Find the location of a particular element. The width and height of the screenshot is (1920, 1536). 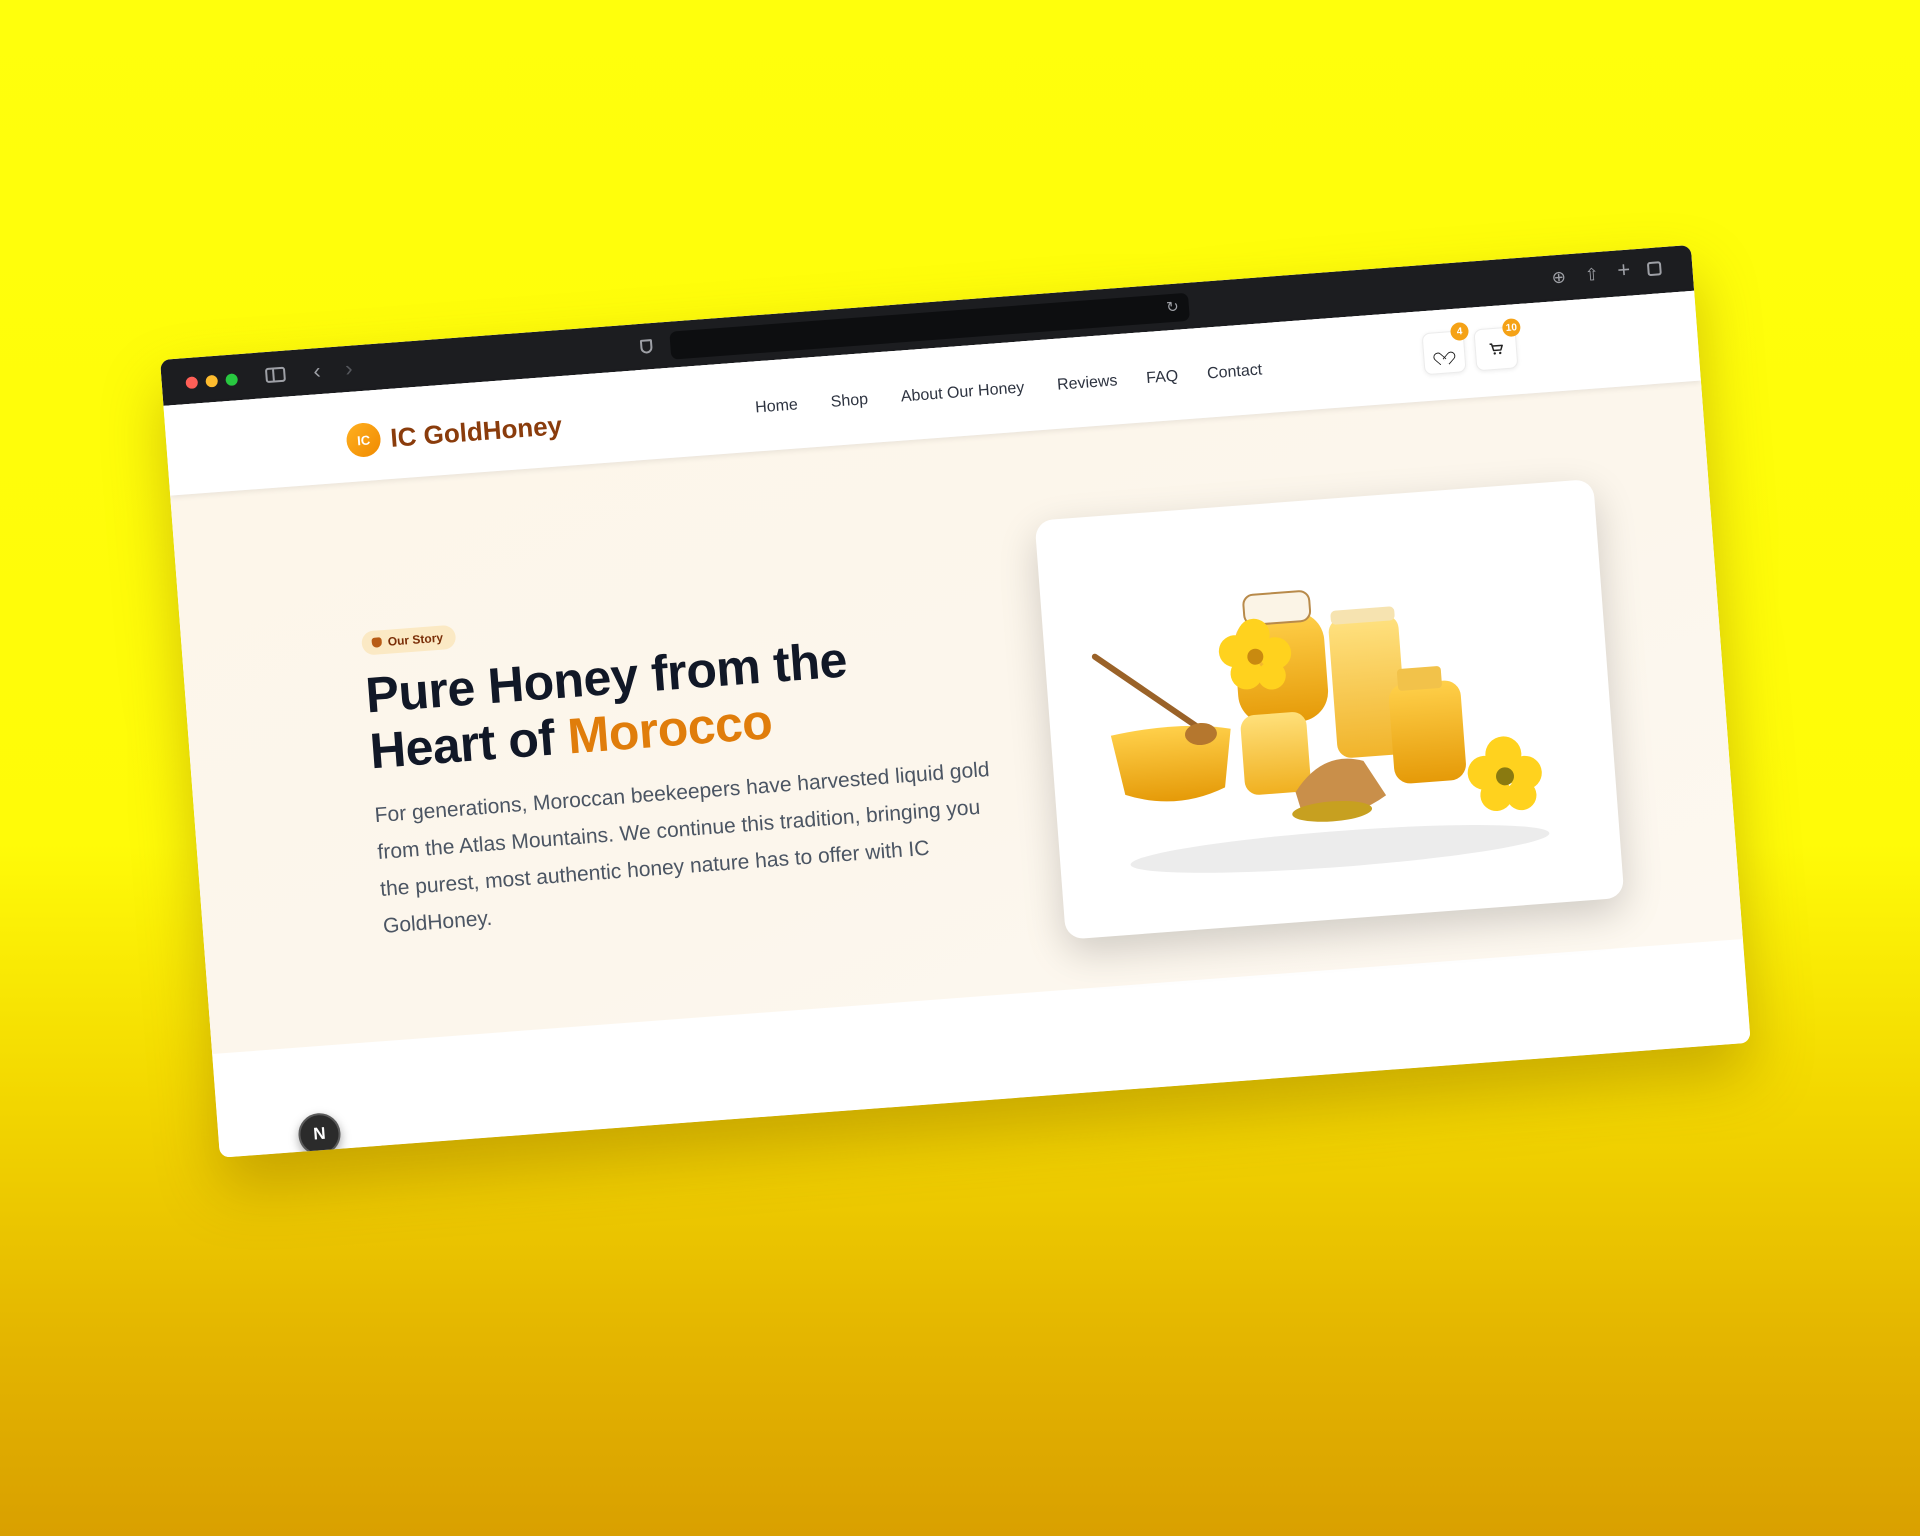

nav-home: Home is located at coordinates (777, 406).